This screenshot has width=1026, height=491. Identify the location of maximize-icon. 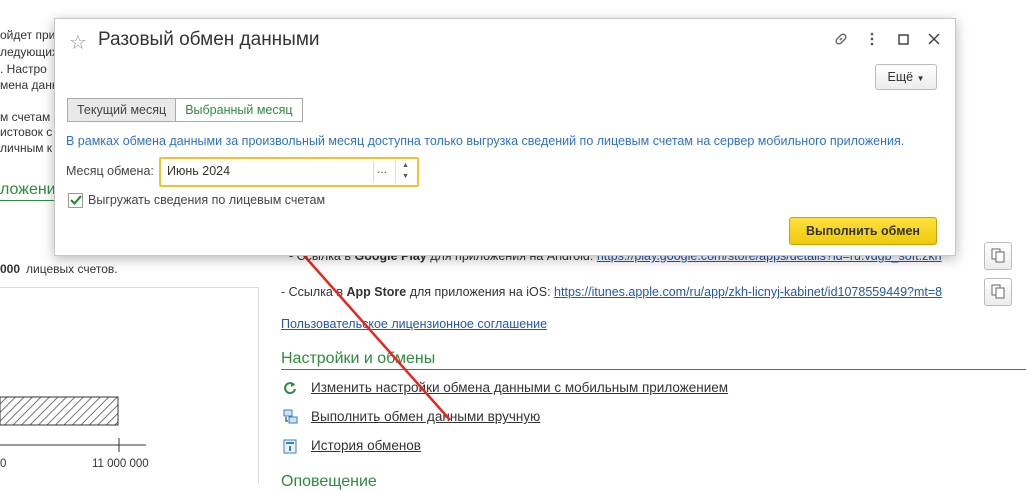
(903, 39).